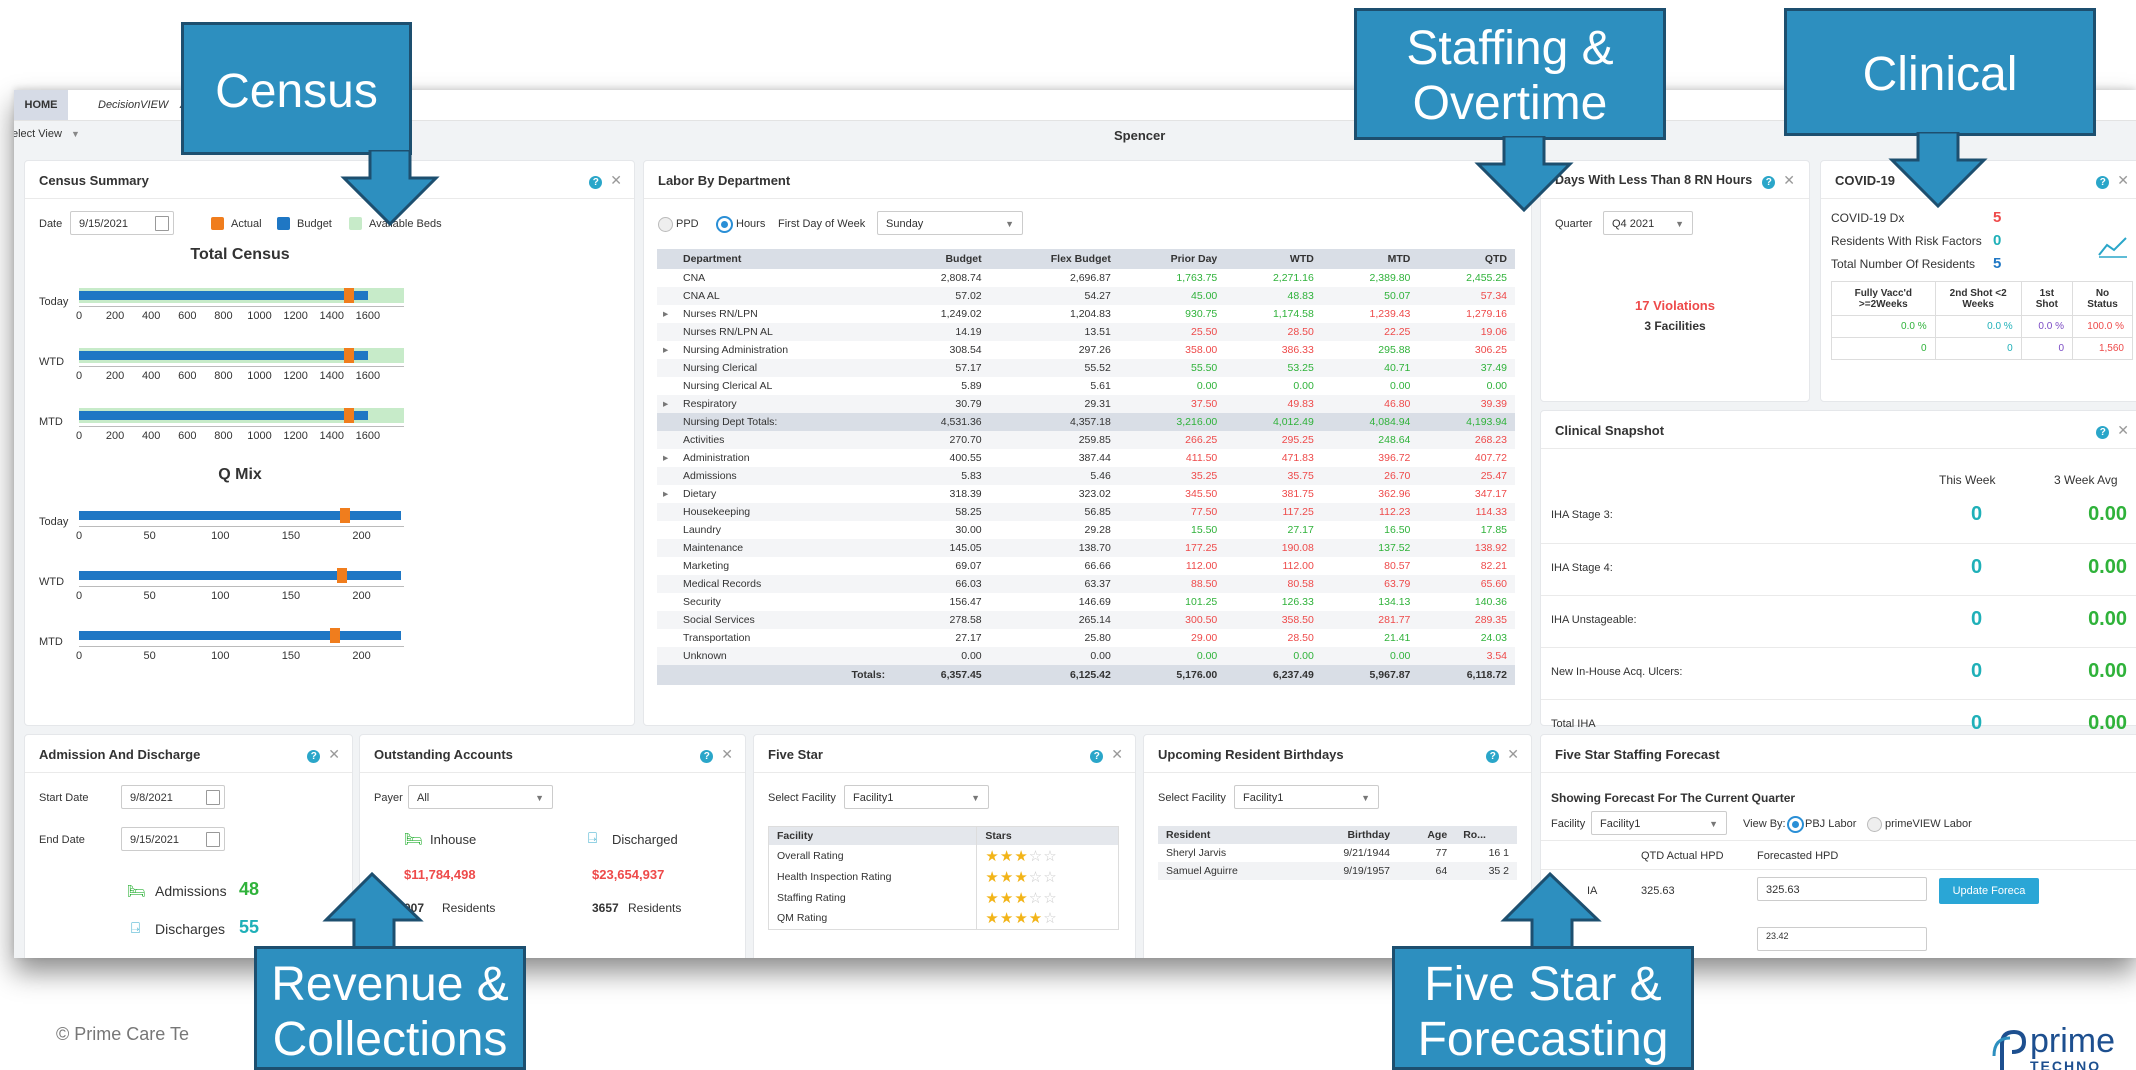 Image resolution: width=2136 pixels, height=1070 pixels. What do you see at coordinates (1054, 259) in the screenshot?
I see `col-header: Flex Budget` at bounding box center [1054, 259].